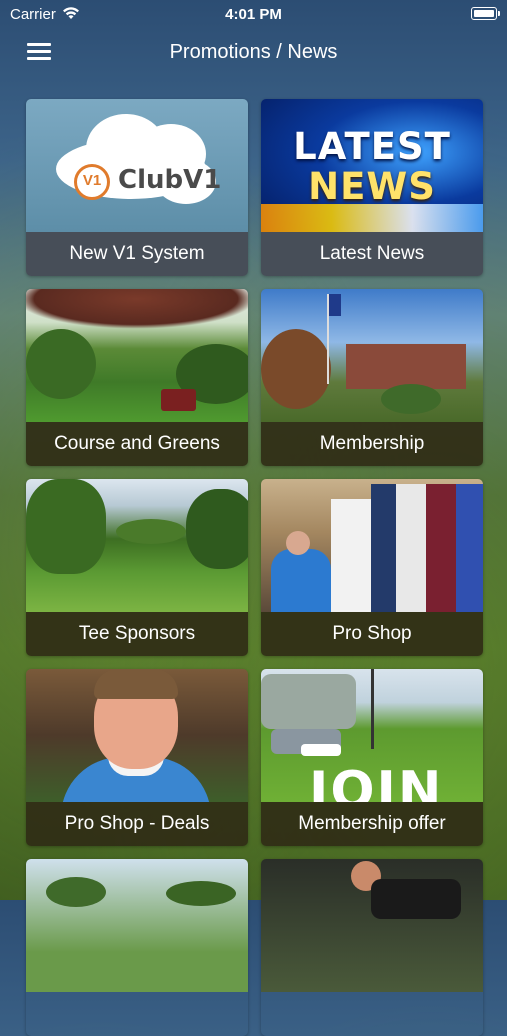  Describe the element at coordinates (372, 146) in the screenshot. I see `news-headline-top: LATEST` at that location.